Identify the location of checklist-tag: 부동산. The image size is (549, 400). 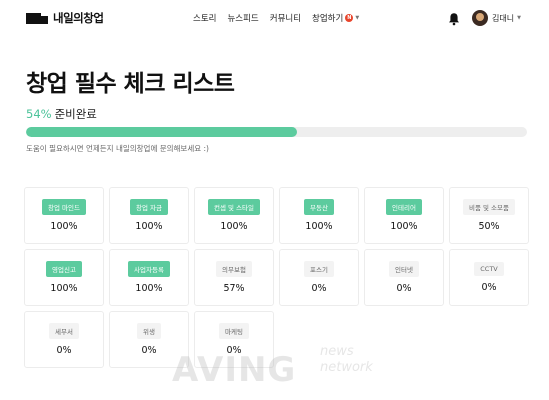
(319, 207).